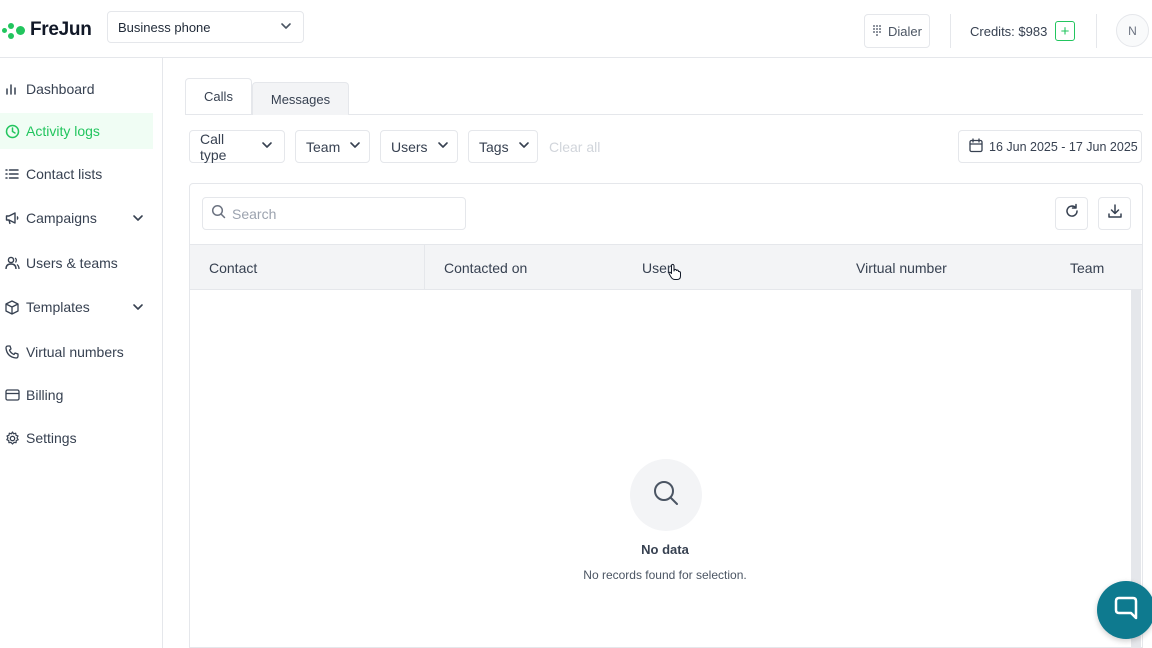 This screenshot has width=1152, height=648. I want to click on sidebar-item-templates: Templates, so click(76, 307).